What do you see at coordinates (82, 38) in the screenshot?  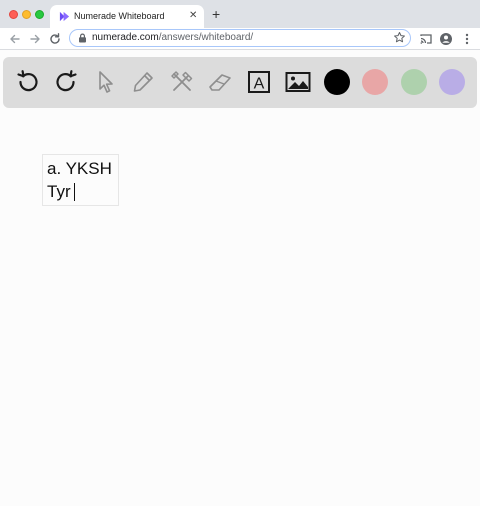 I see `lock-icon` at bounding box center [82, 38].